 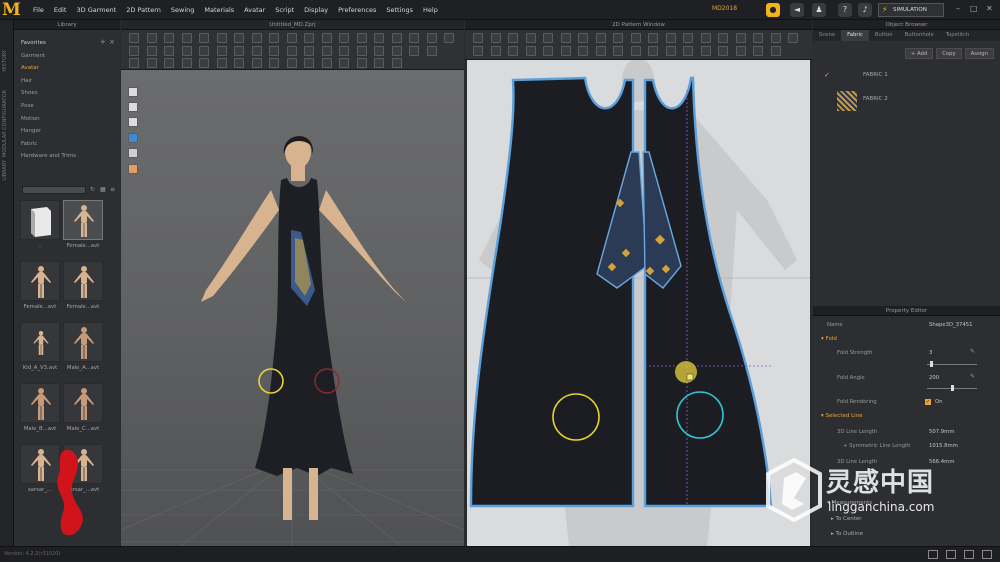 I want to click on fold-strength-value: 3, so click(x=930, y=353).